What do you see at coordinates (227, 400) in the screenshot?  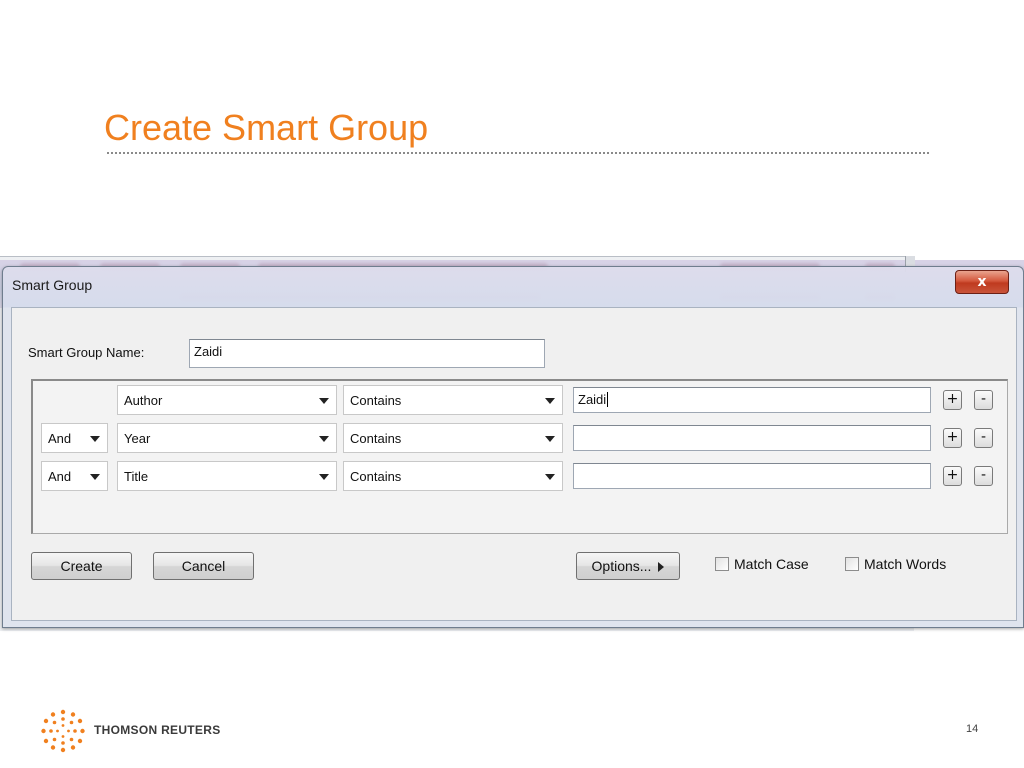 I see `field-select-1: Author` at bounding box center [227, 400].